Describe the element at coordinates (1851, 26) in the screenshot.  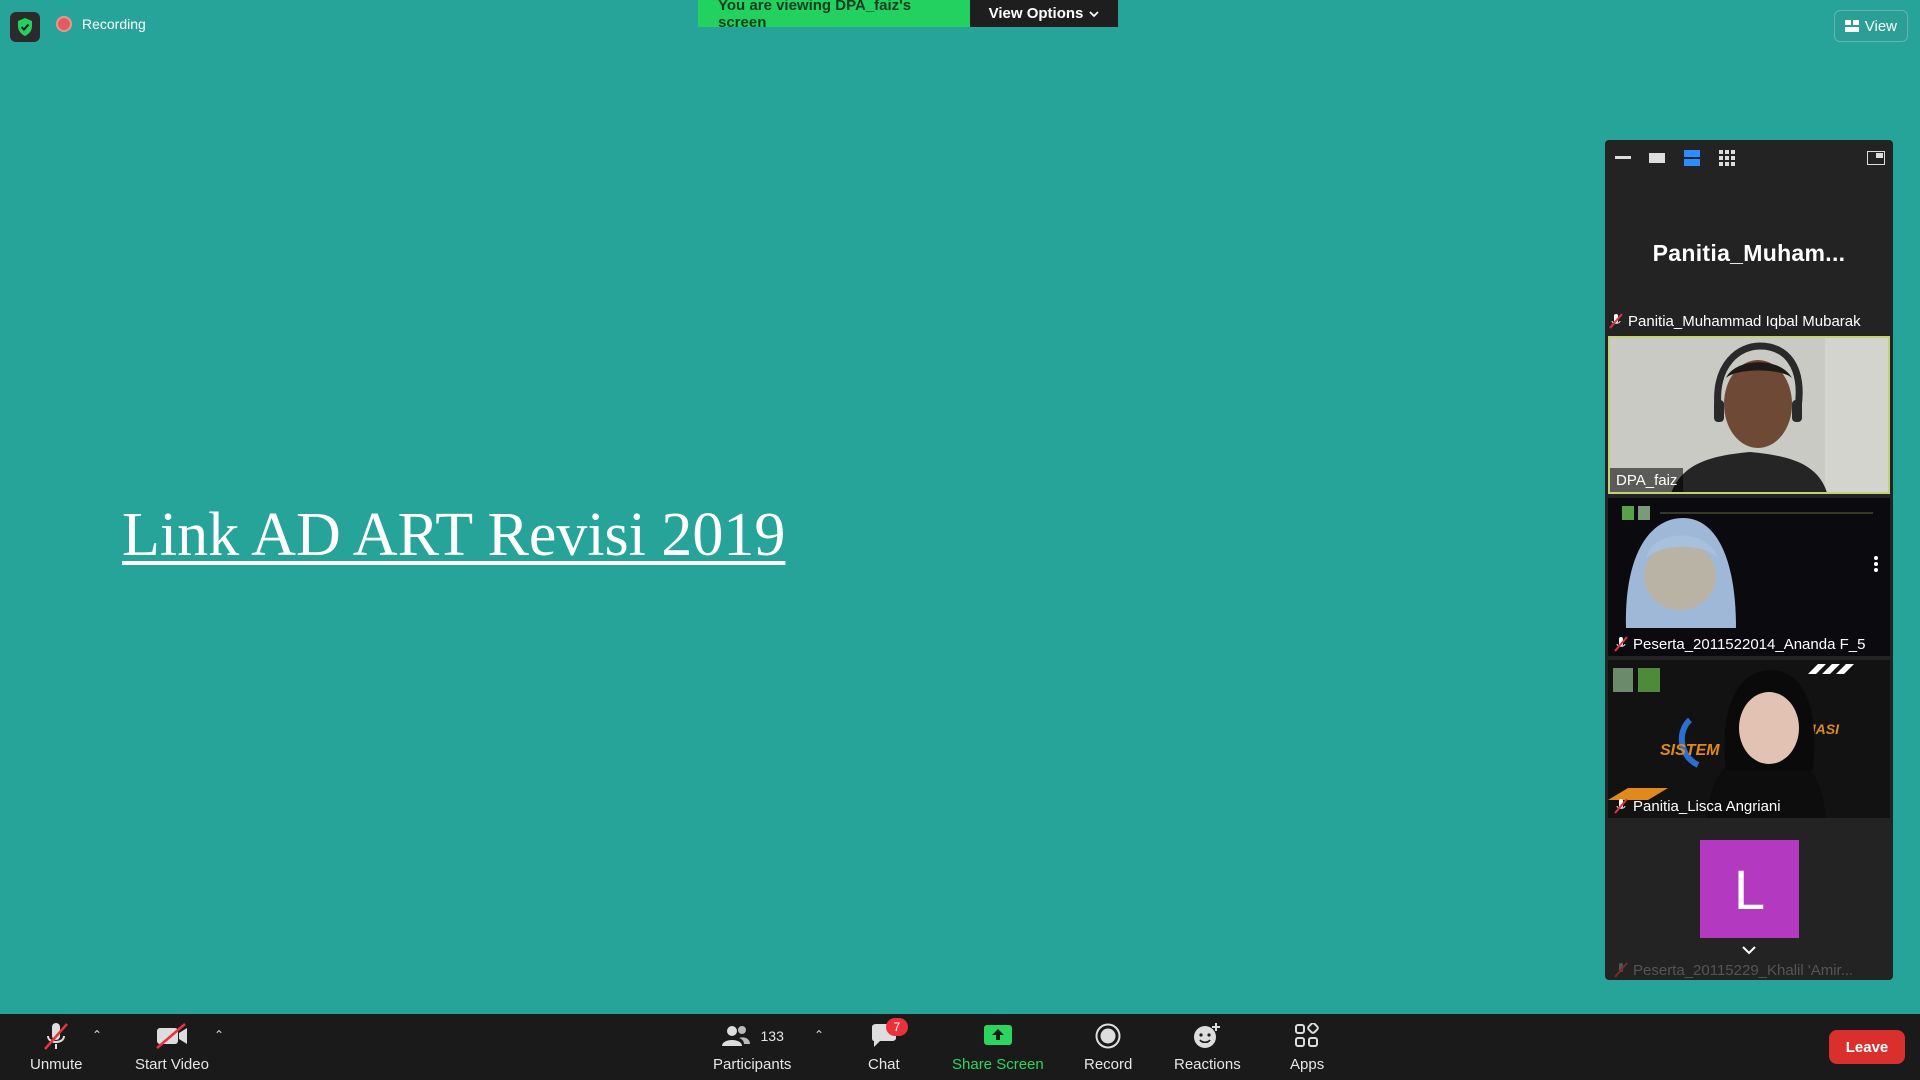
I see `grid-view-icon` at that location.